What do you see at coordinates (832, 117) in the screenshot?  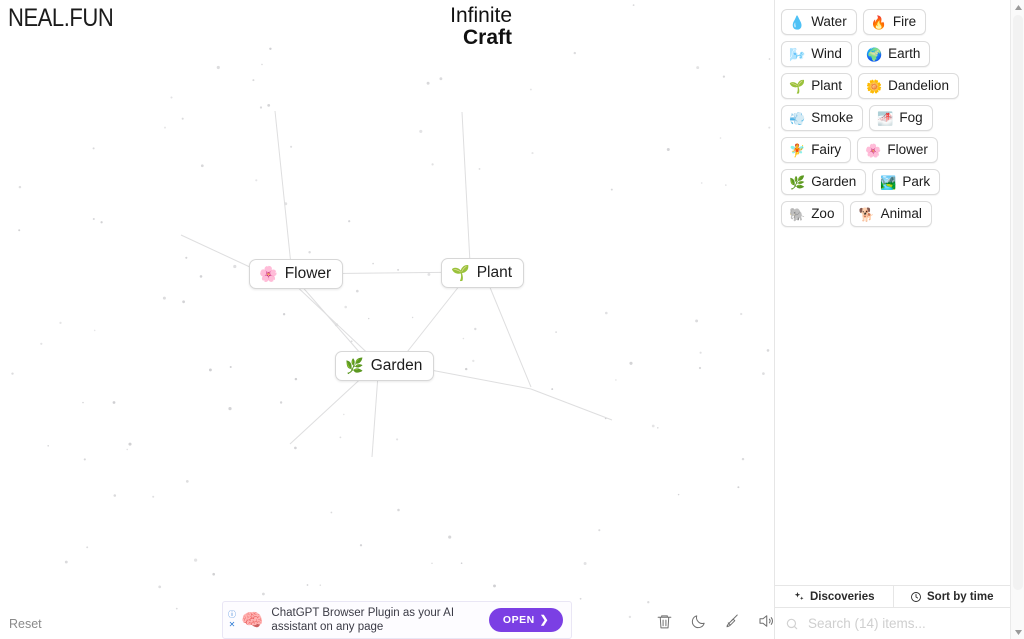 I see `element-label: Smoke` at bounding box center [832, 117].